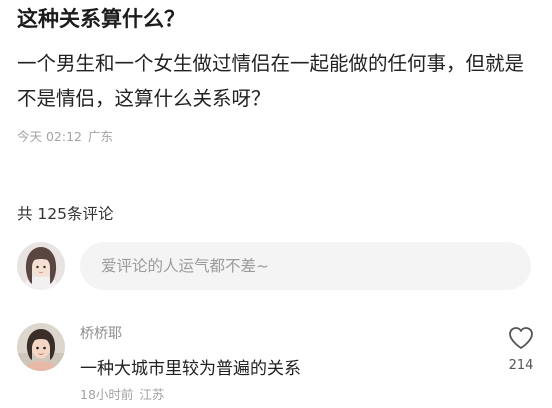  I want to click on like-button: 214, so click(521, 352).